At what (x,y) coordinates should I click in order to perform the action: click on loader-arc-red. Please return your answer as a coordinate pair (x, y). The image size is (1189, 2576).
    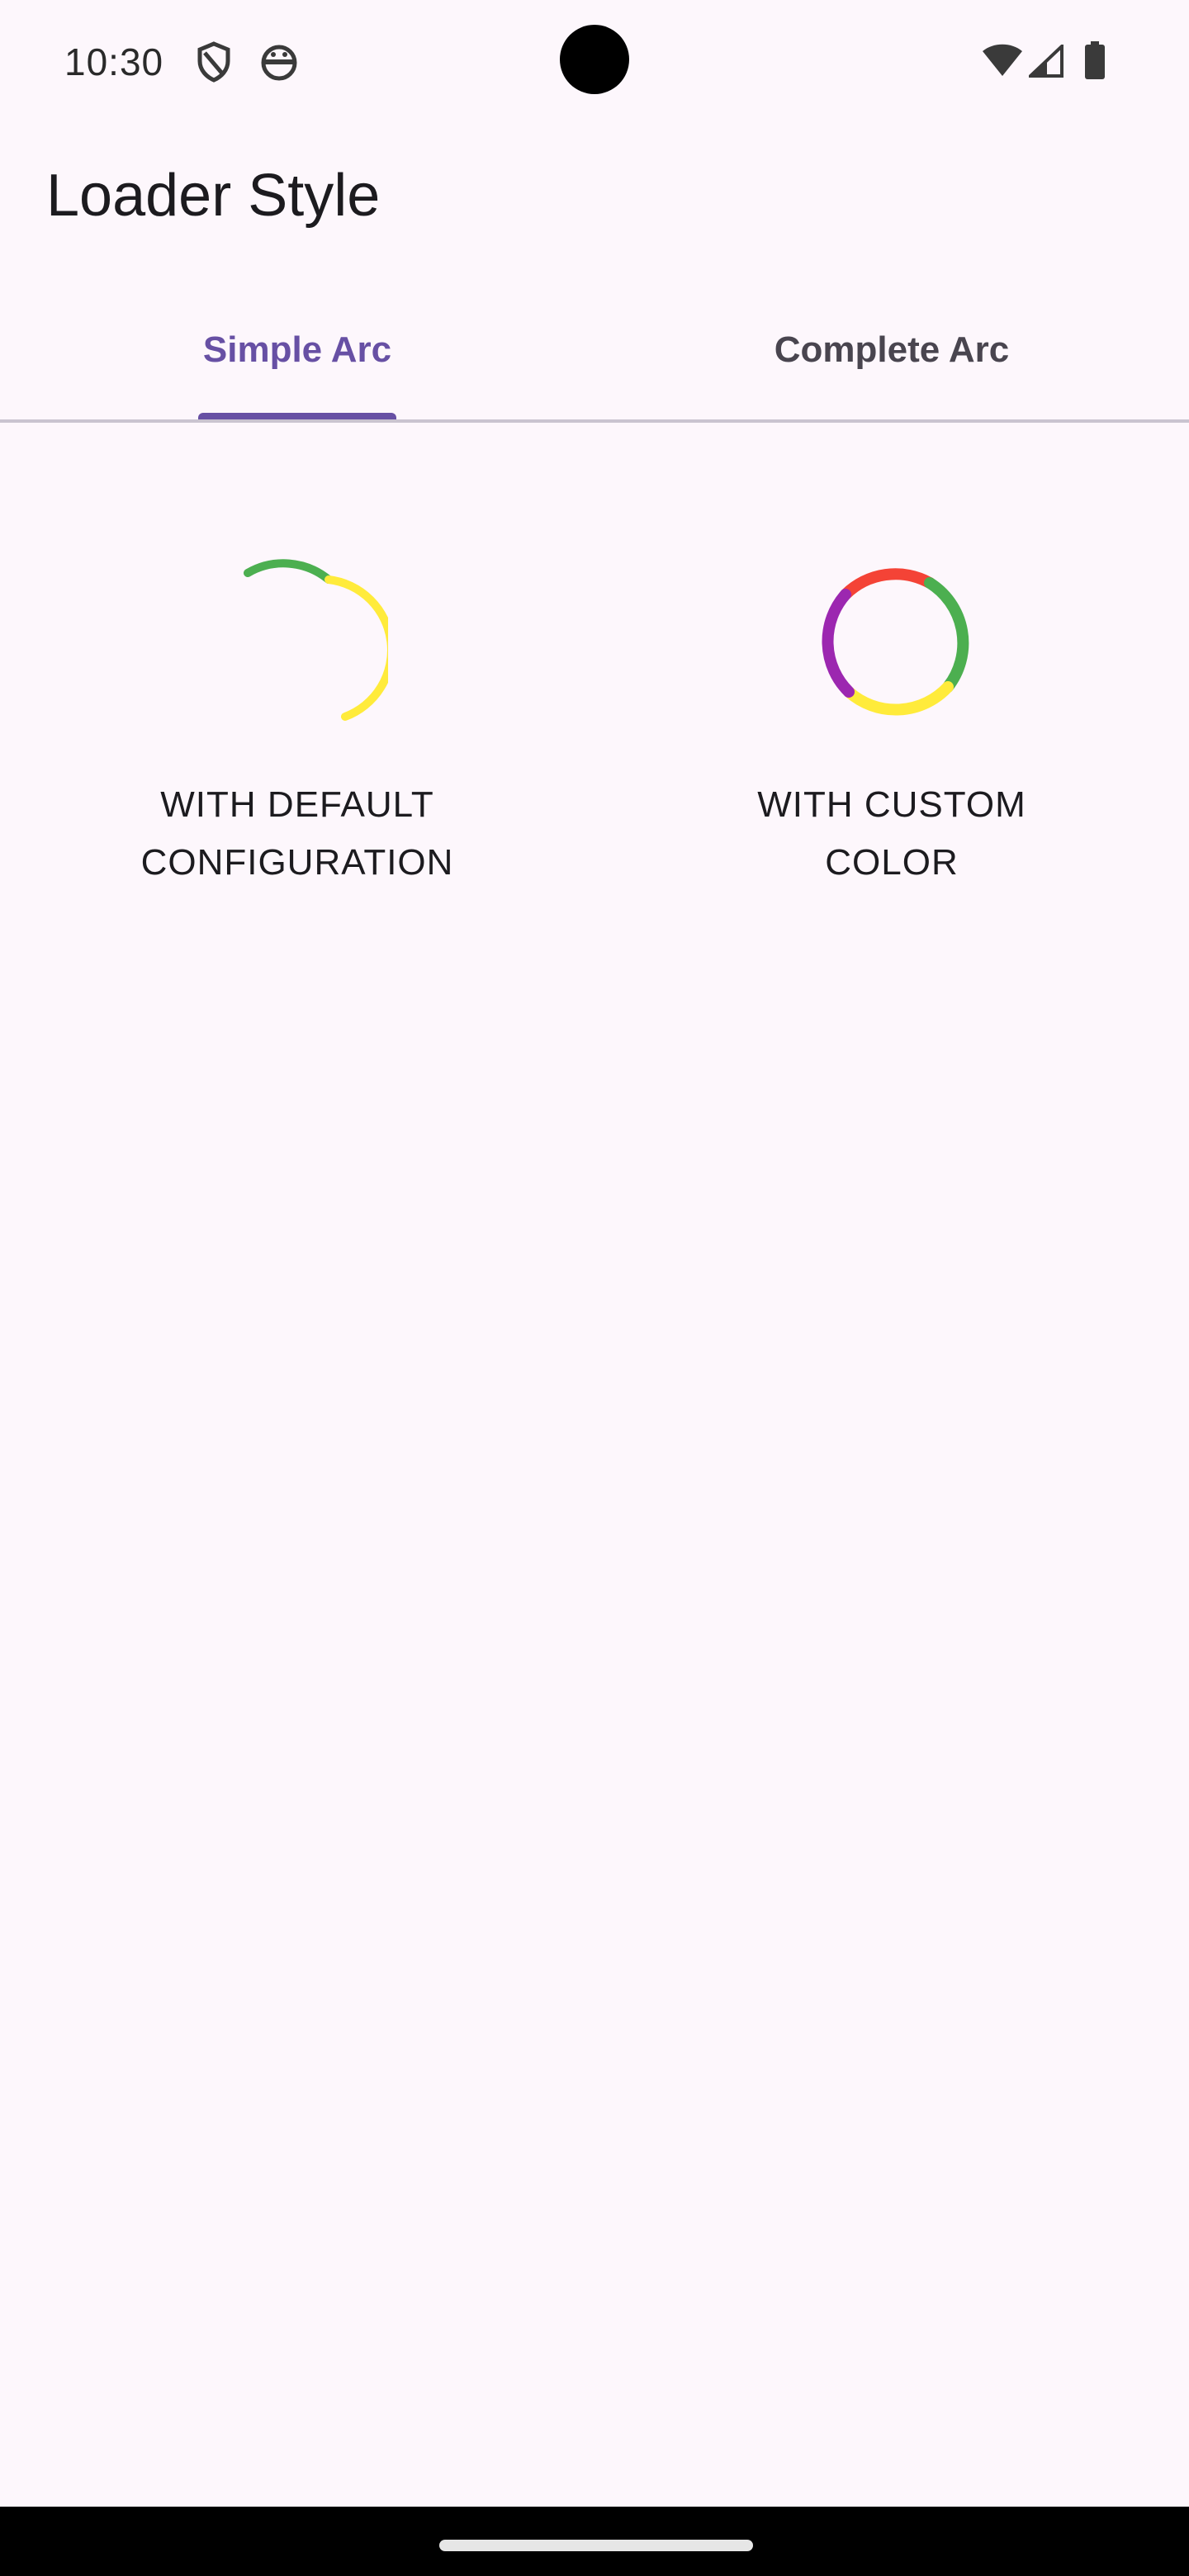
    Looking at the image, I should click on (888, 584).